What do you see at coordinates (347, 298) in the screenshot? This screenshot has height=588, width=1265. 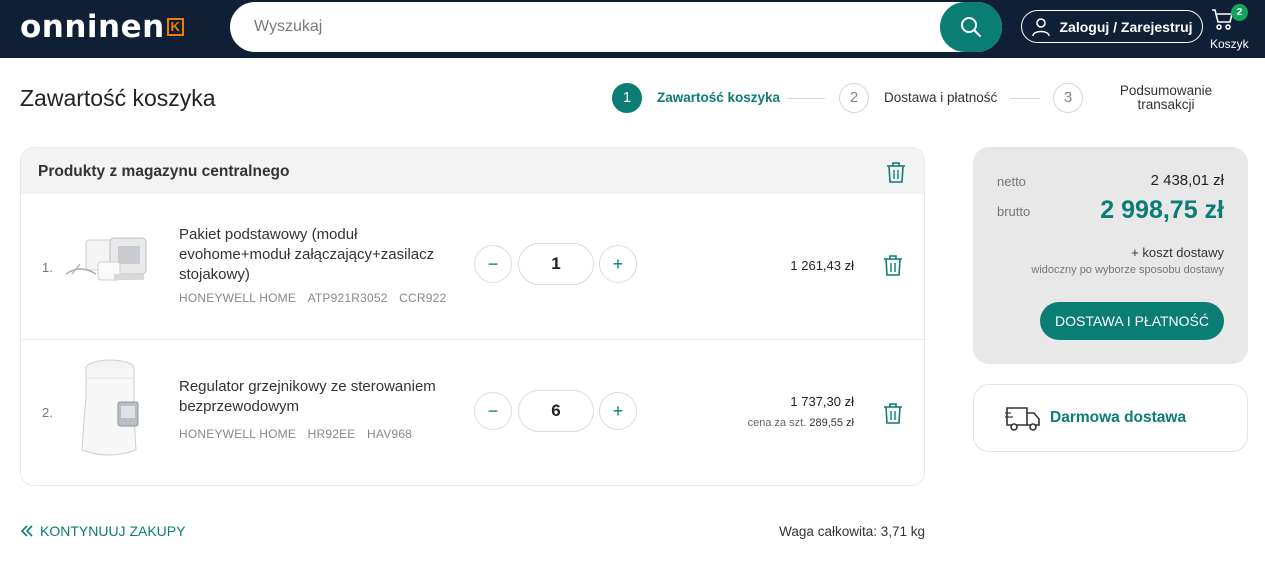 I see `product-code: ATP921R3052` at bounding box center [347, 298].